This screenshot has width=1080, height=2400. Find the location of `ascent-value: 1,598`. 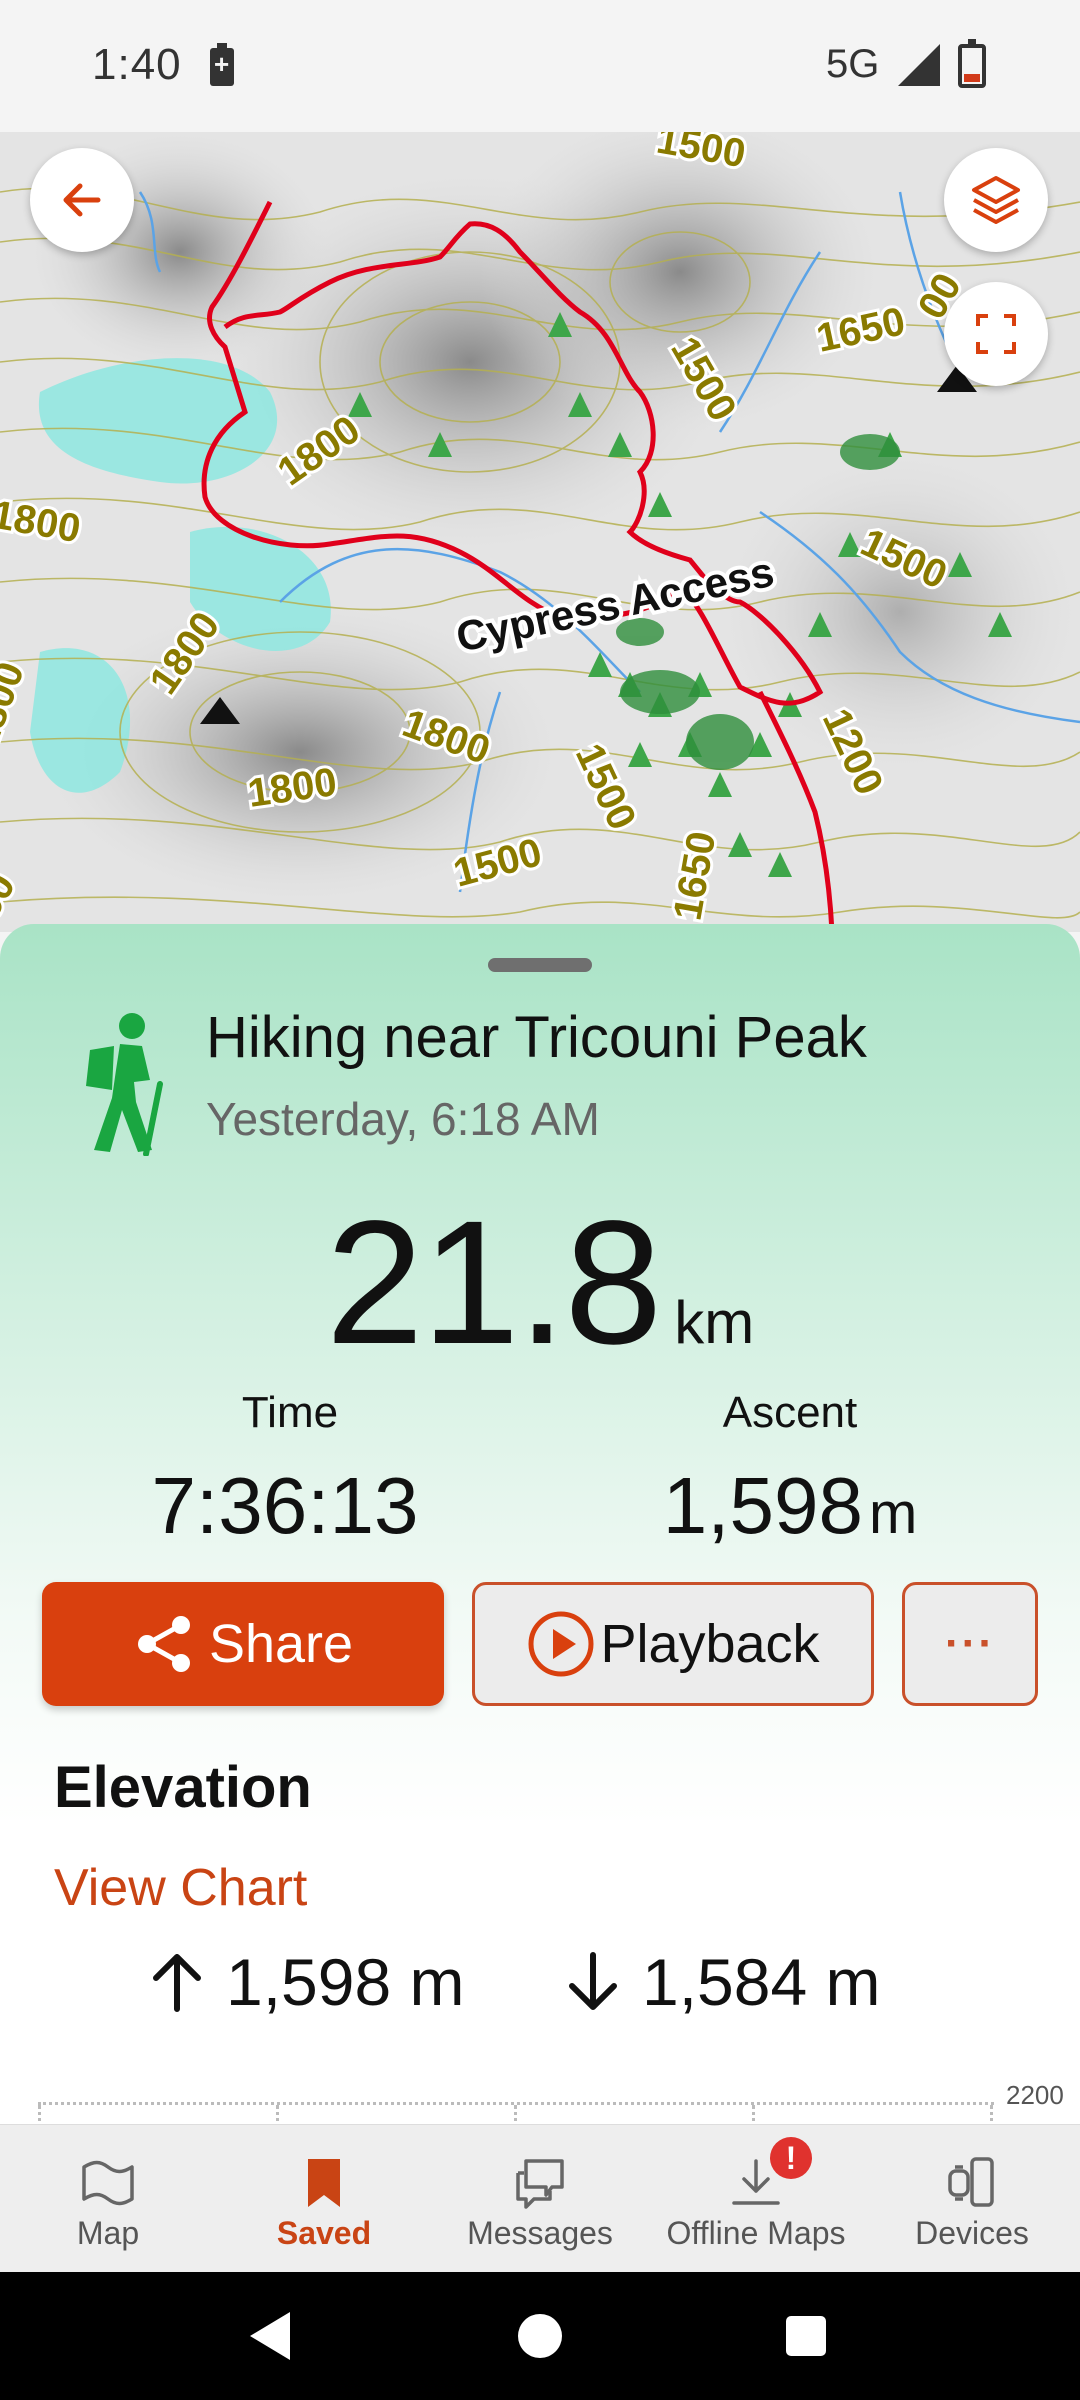

ascent-value: 1,598 is located at coordinates (762, 1505).